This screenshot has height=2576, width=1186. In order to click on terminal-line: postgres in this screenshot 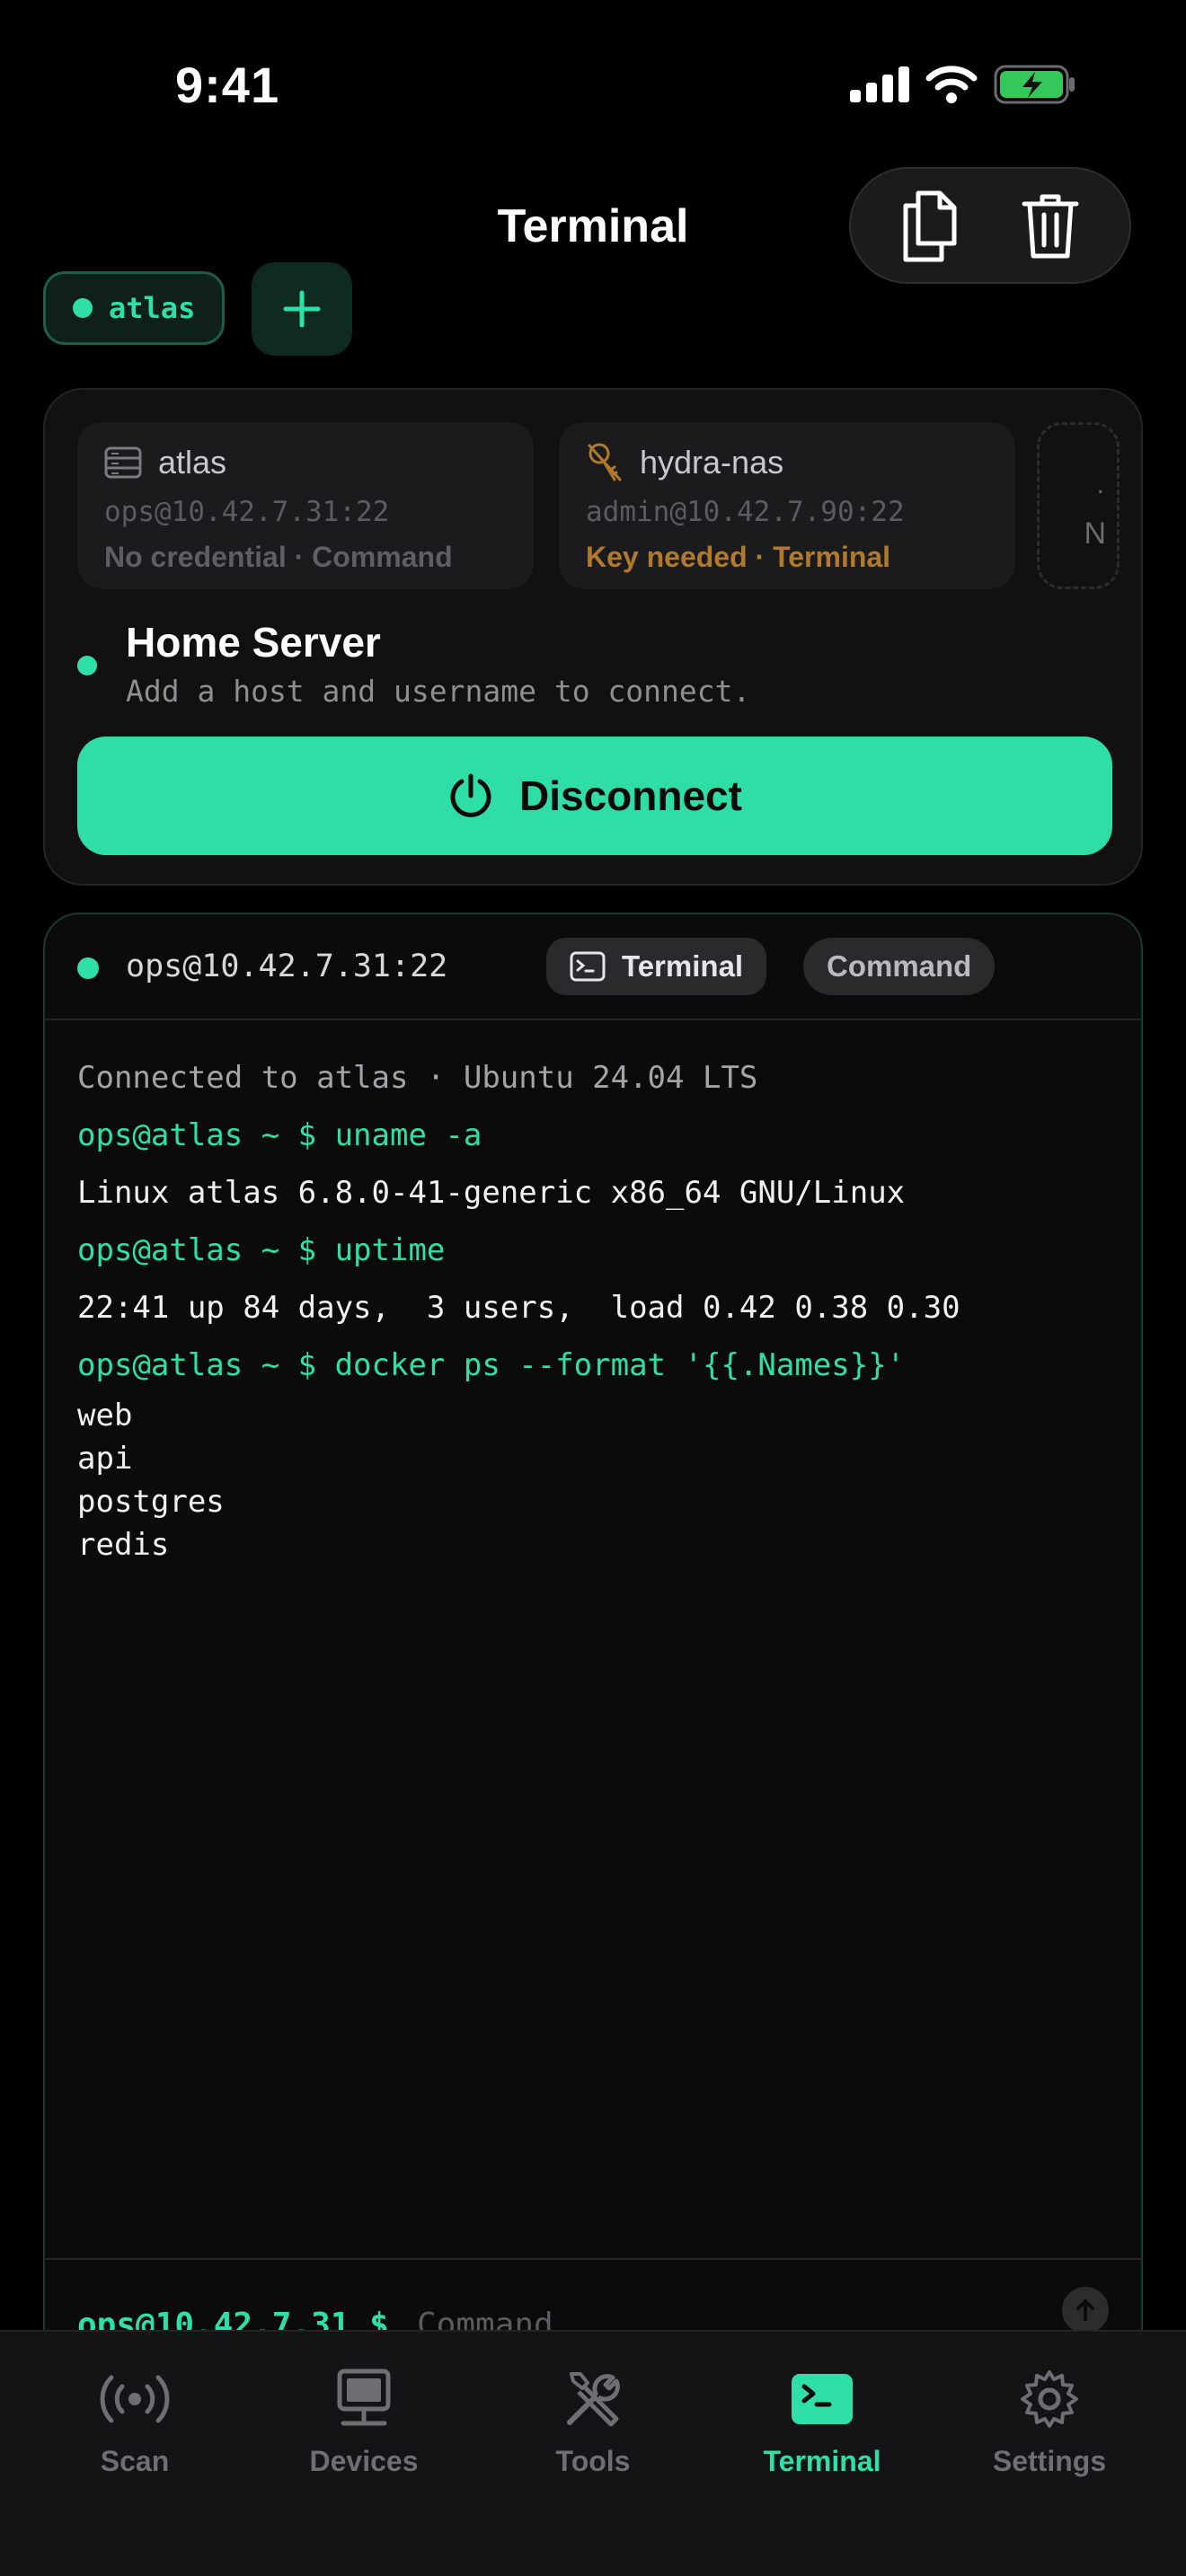, I will do `click(151, 1502)`.